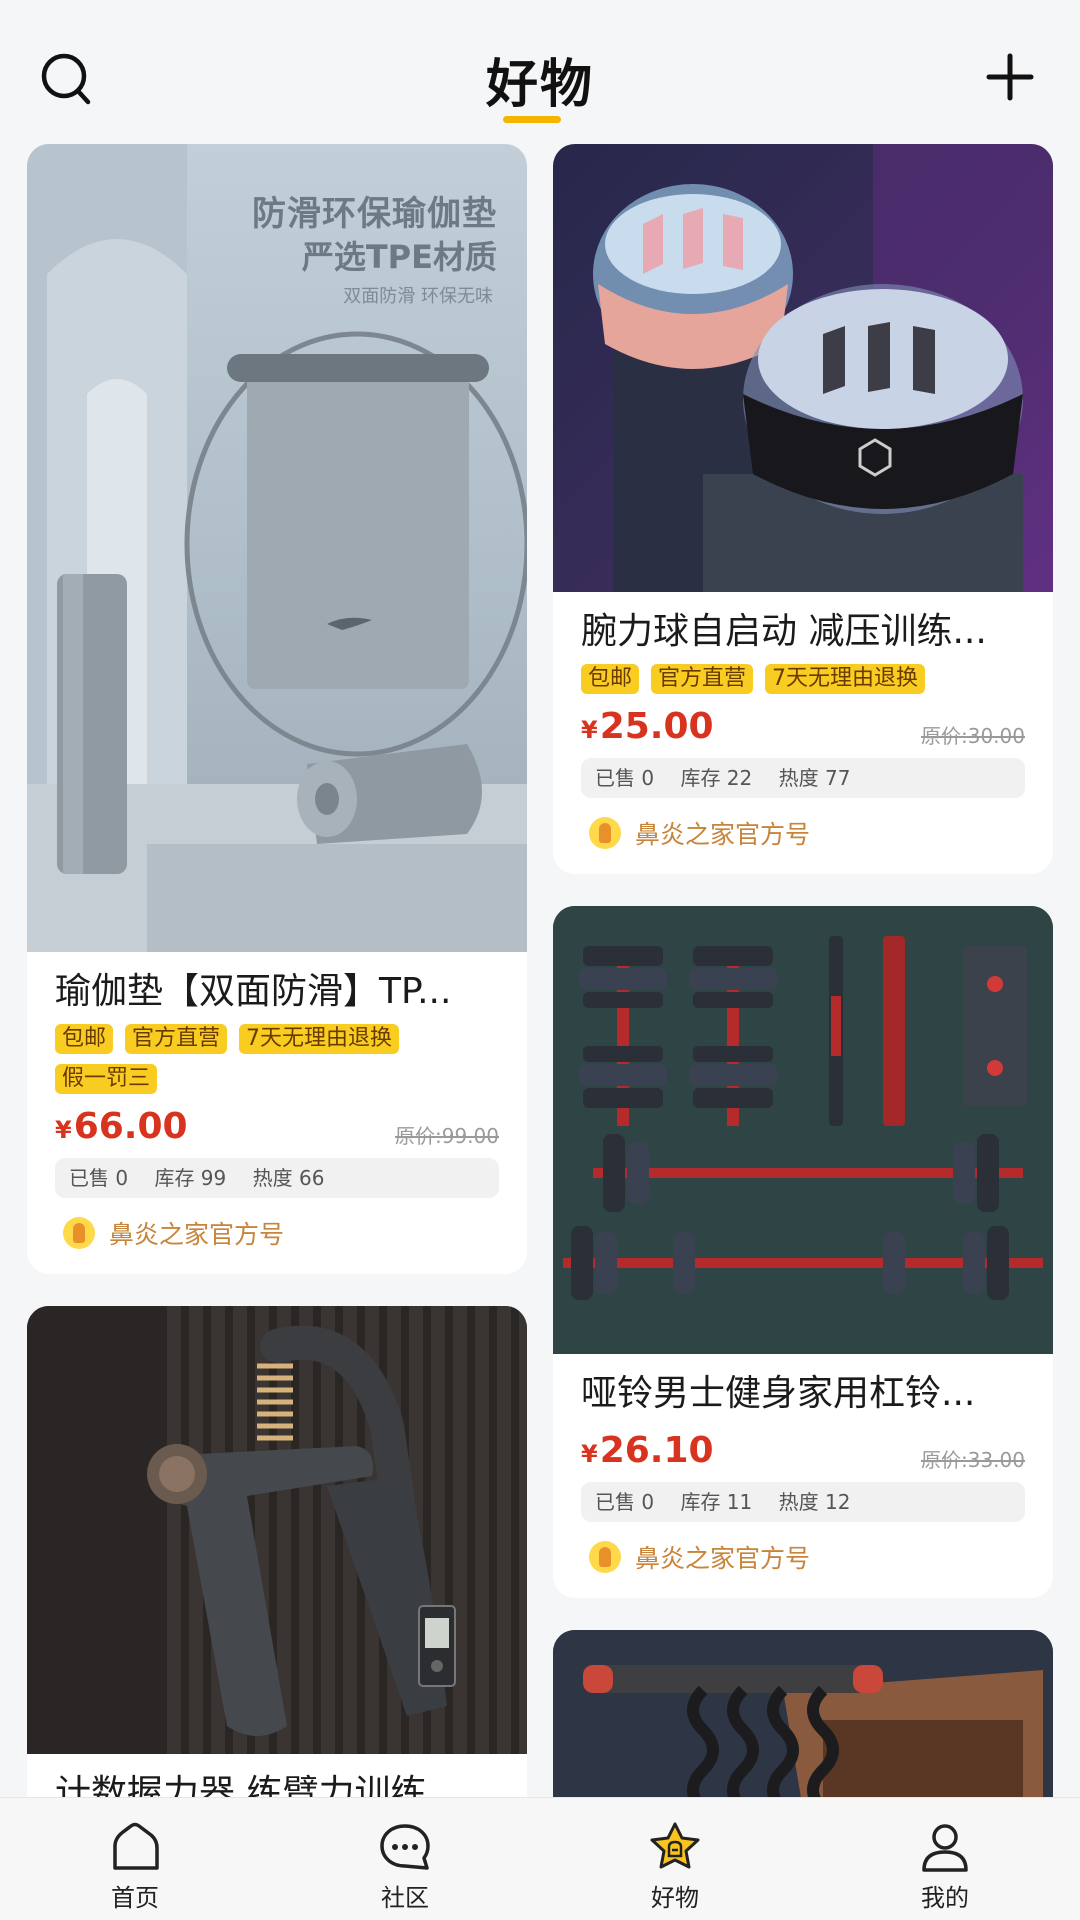 This screenshot has width=1080, height=1920. Describe the element at coordinates (675, 1898) in the screenshot. I see `tab-label: 好物` at that location.